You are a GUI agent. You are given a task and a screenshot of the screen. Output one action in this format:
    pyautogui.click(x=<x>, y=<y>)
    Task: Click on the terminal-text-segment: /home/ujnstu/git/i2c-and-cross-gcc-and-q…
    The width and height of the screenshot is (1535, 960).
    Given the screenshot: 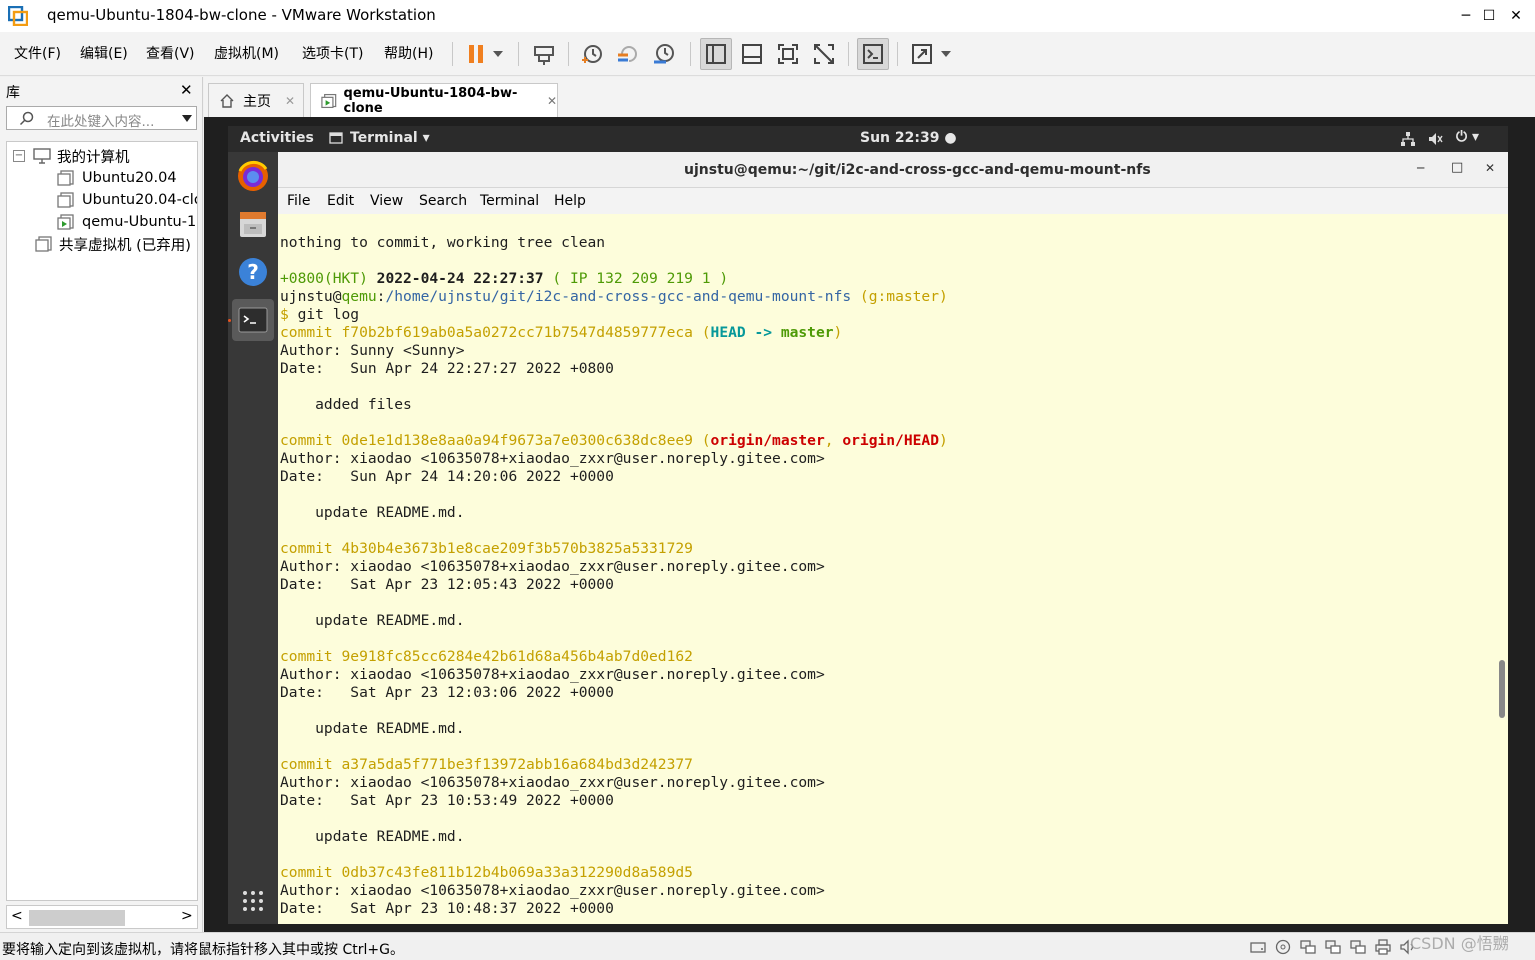 What is the action you would take?
    pyautogui.click(x=618, y=296)
    